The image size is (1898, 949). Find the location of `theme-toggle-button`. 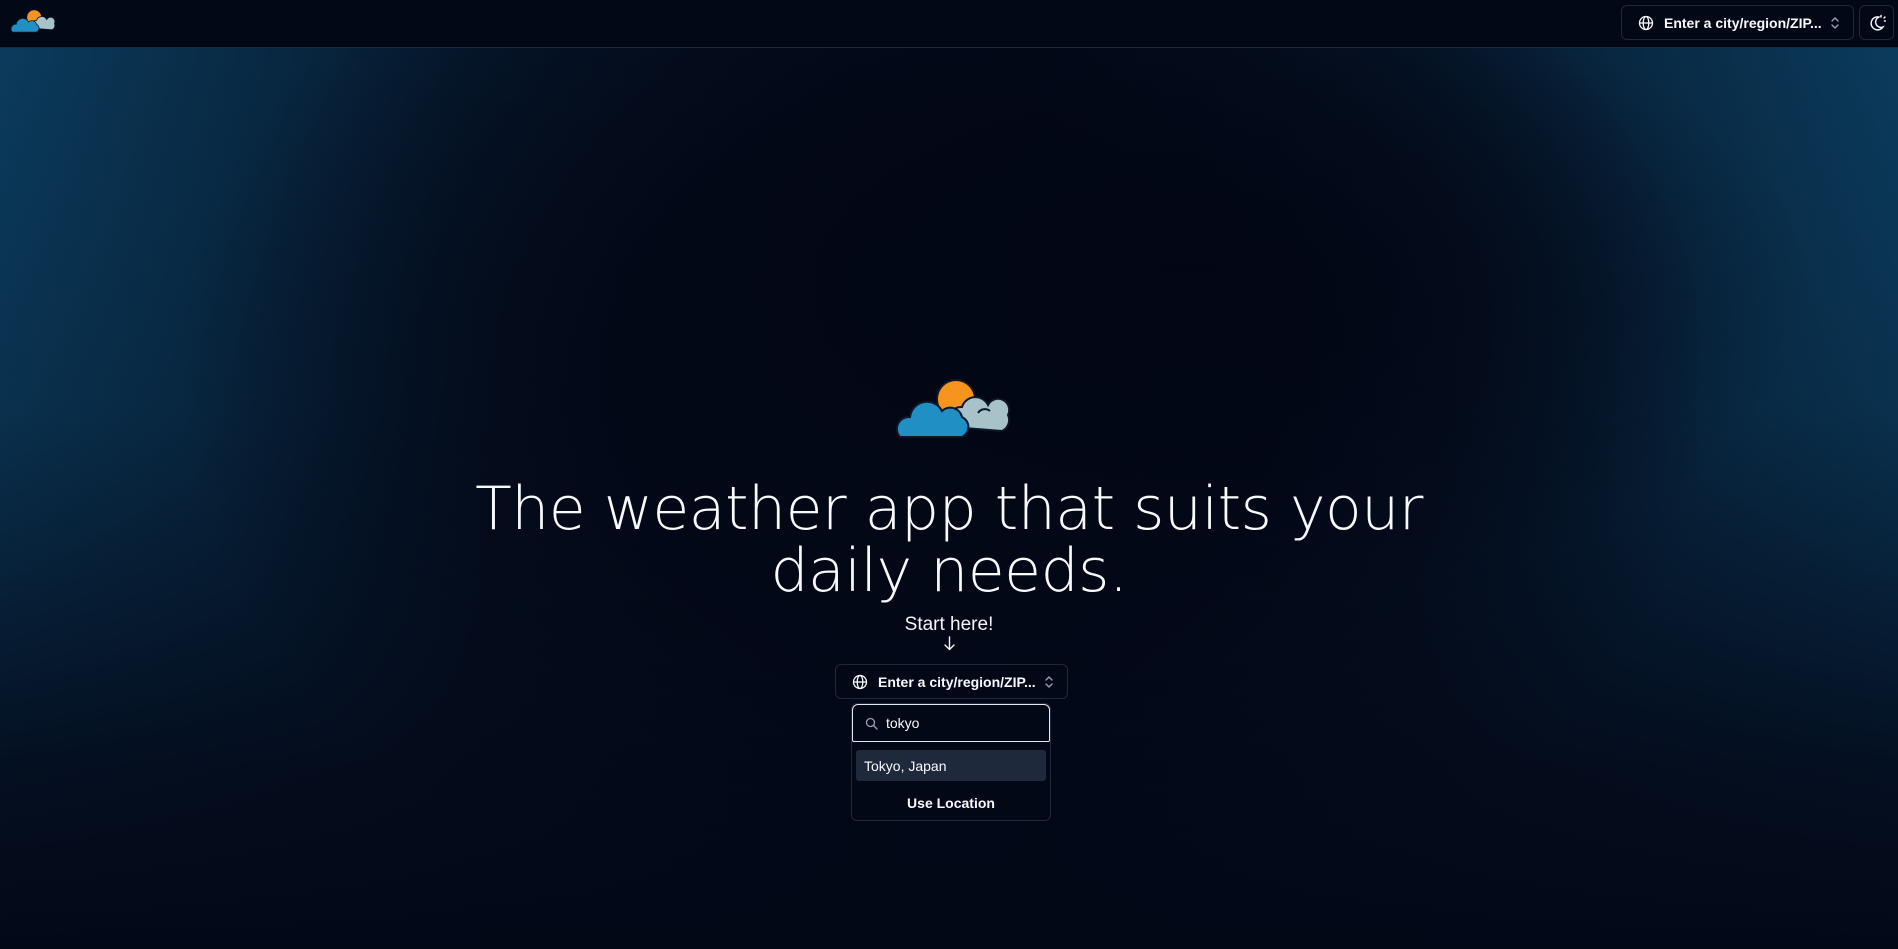

theme-toggle-button is located at coordinates (1876, 22).